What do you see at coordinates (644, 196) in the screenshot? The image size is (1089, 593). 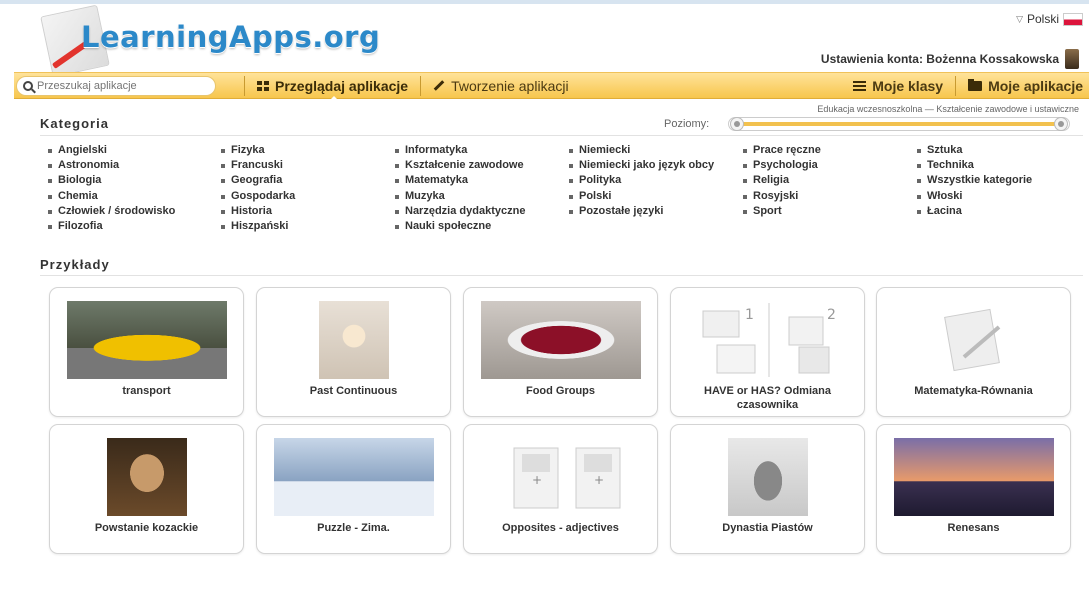 I see `category-link: Polski` at bounding box center [644, 196].